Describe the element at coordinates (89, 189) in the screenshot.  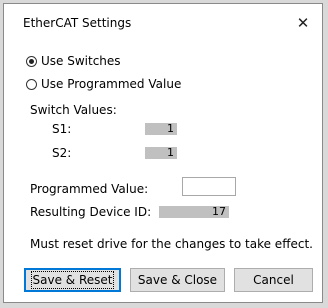
I see `programmed-value-label: Programmed Value:` at that location.